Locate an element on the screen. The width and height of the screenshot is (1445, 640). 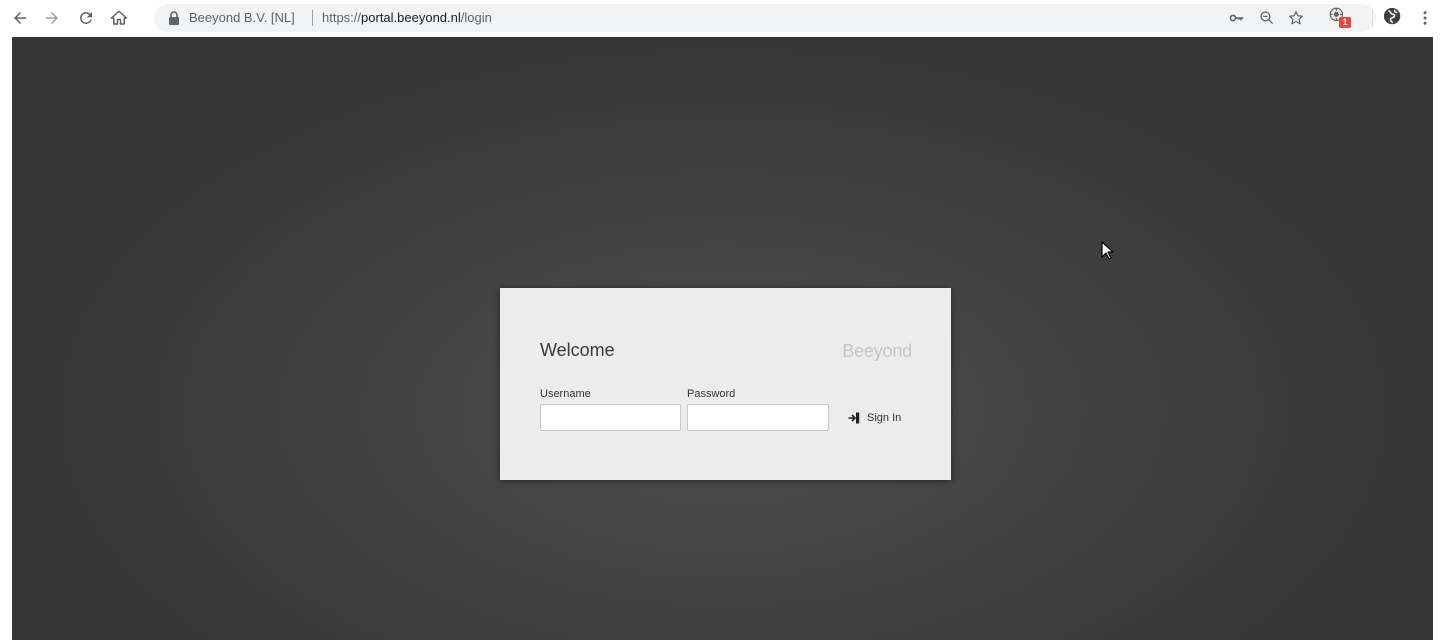
username-input is located at coordinates (610, 417).